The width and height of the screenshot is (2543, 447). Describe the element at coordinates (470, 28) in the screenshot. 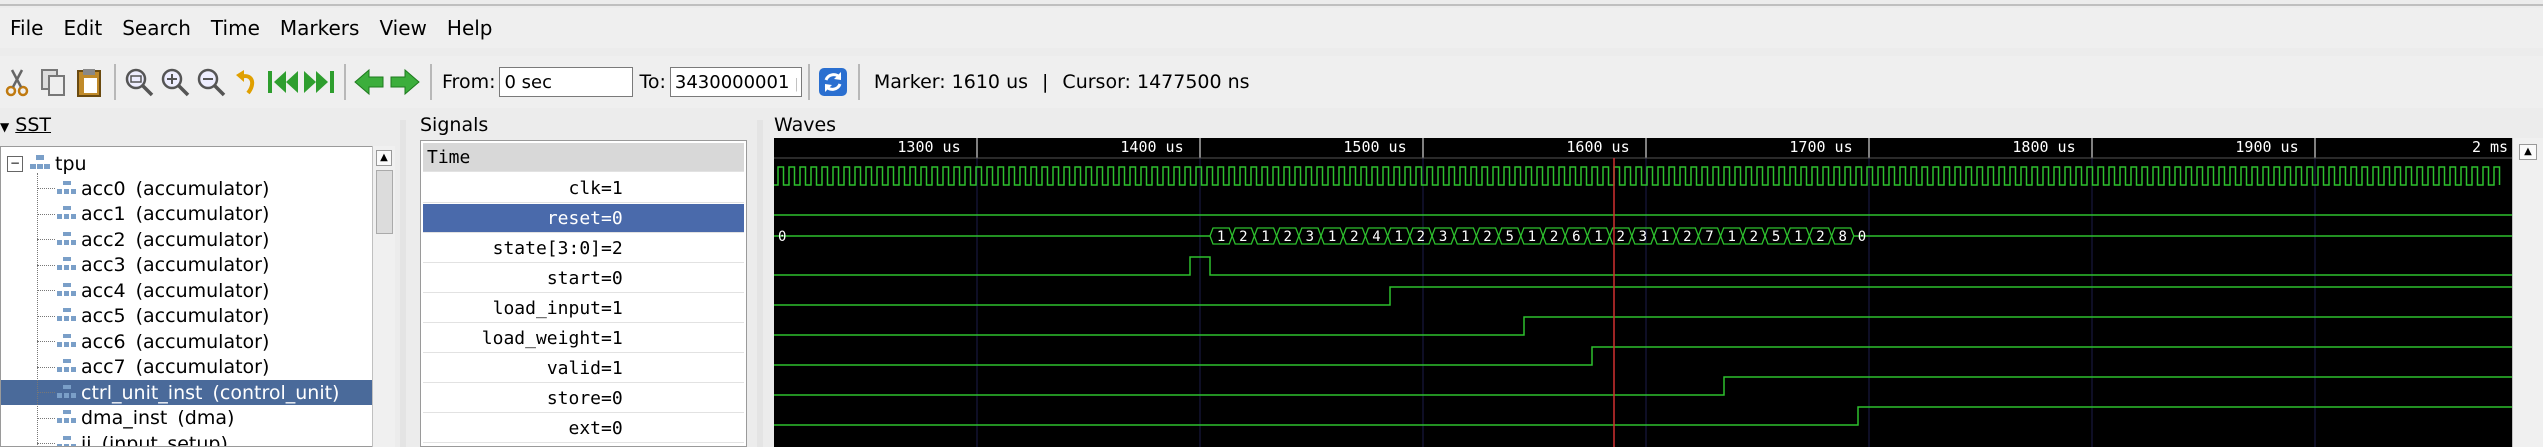

I see `menu-help: Help` at that location.